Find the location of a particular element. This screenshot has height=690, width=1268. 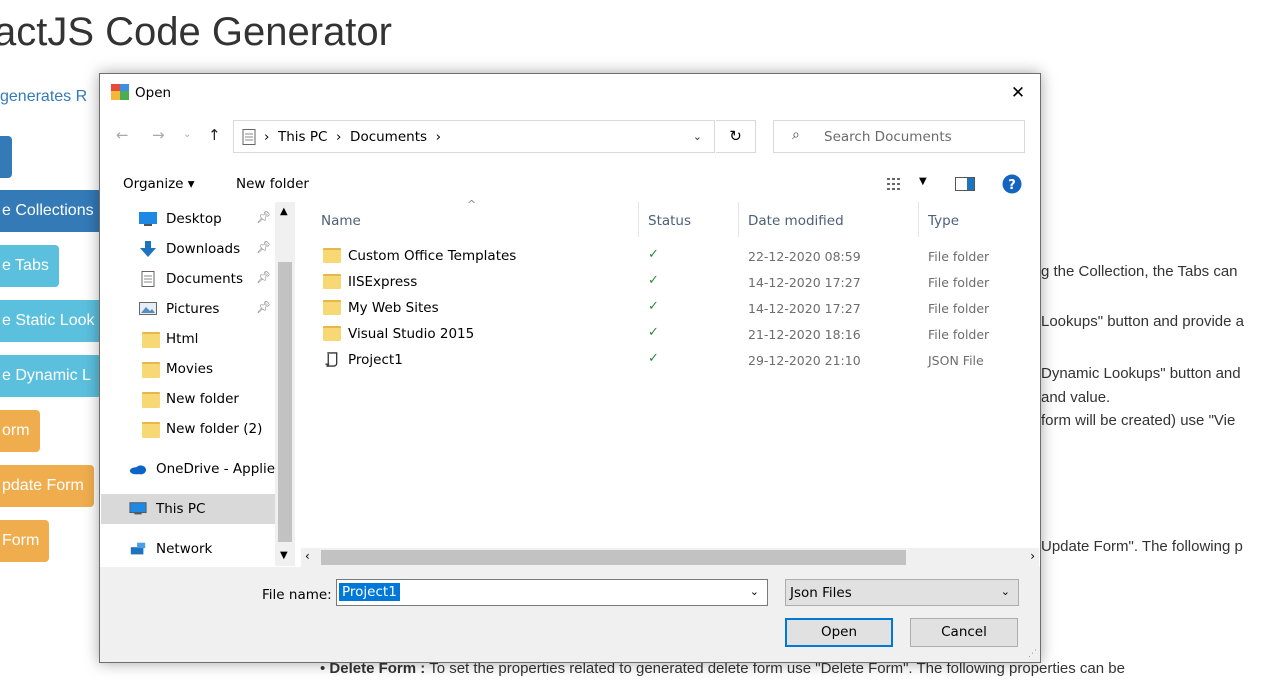

column-headers: ^ Name Status Date modified Type is located at coordinates (672, 217).